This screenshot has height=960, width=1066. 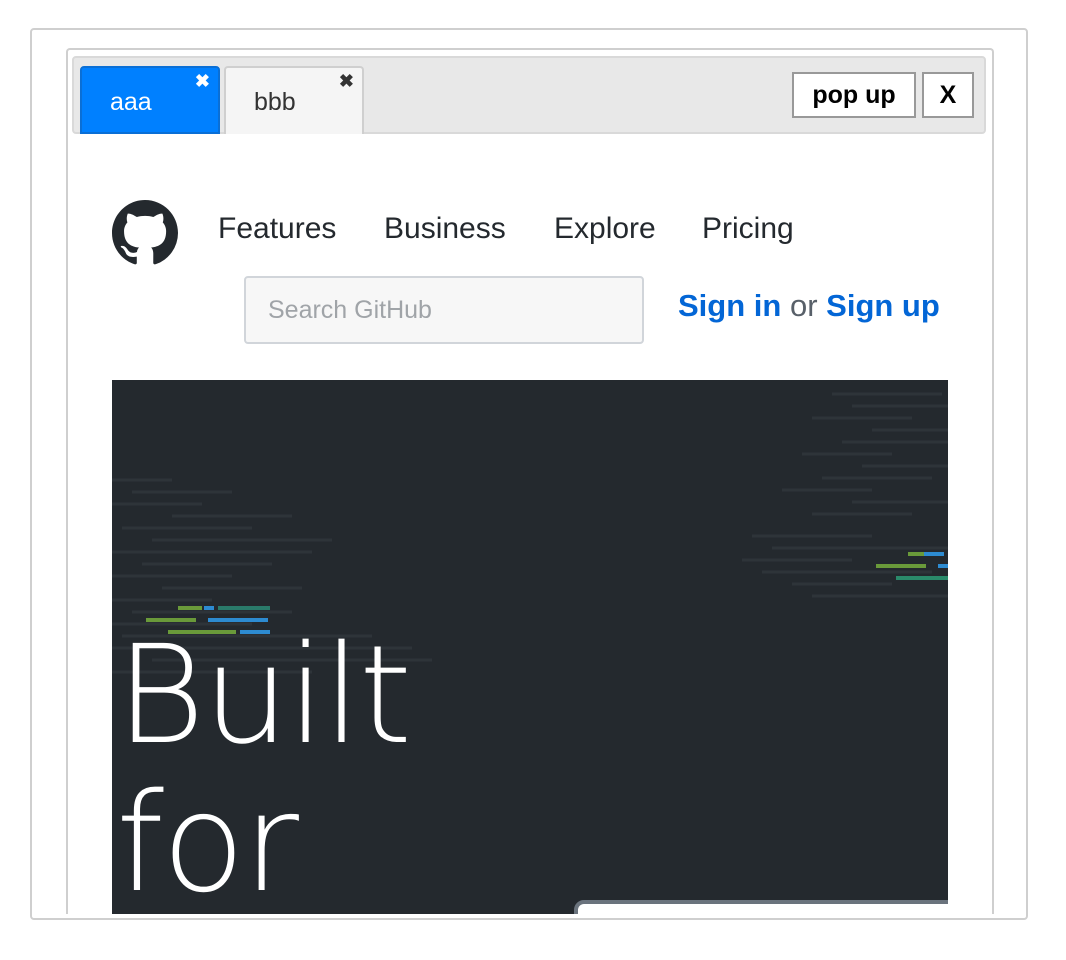 I want to click on nav-business: Business, so click(x=445, y=229).